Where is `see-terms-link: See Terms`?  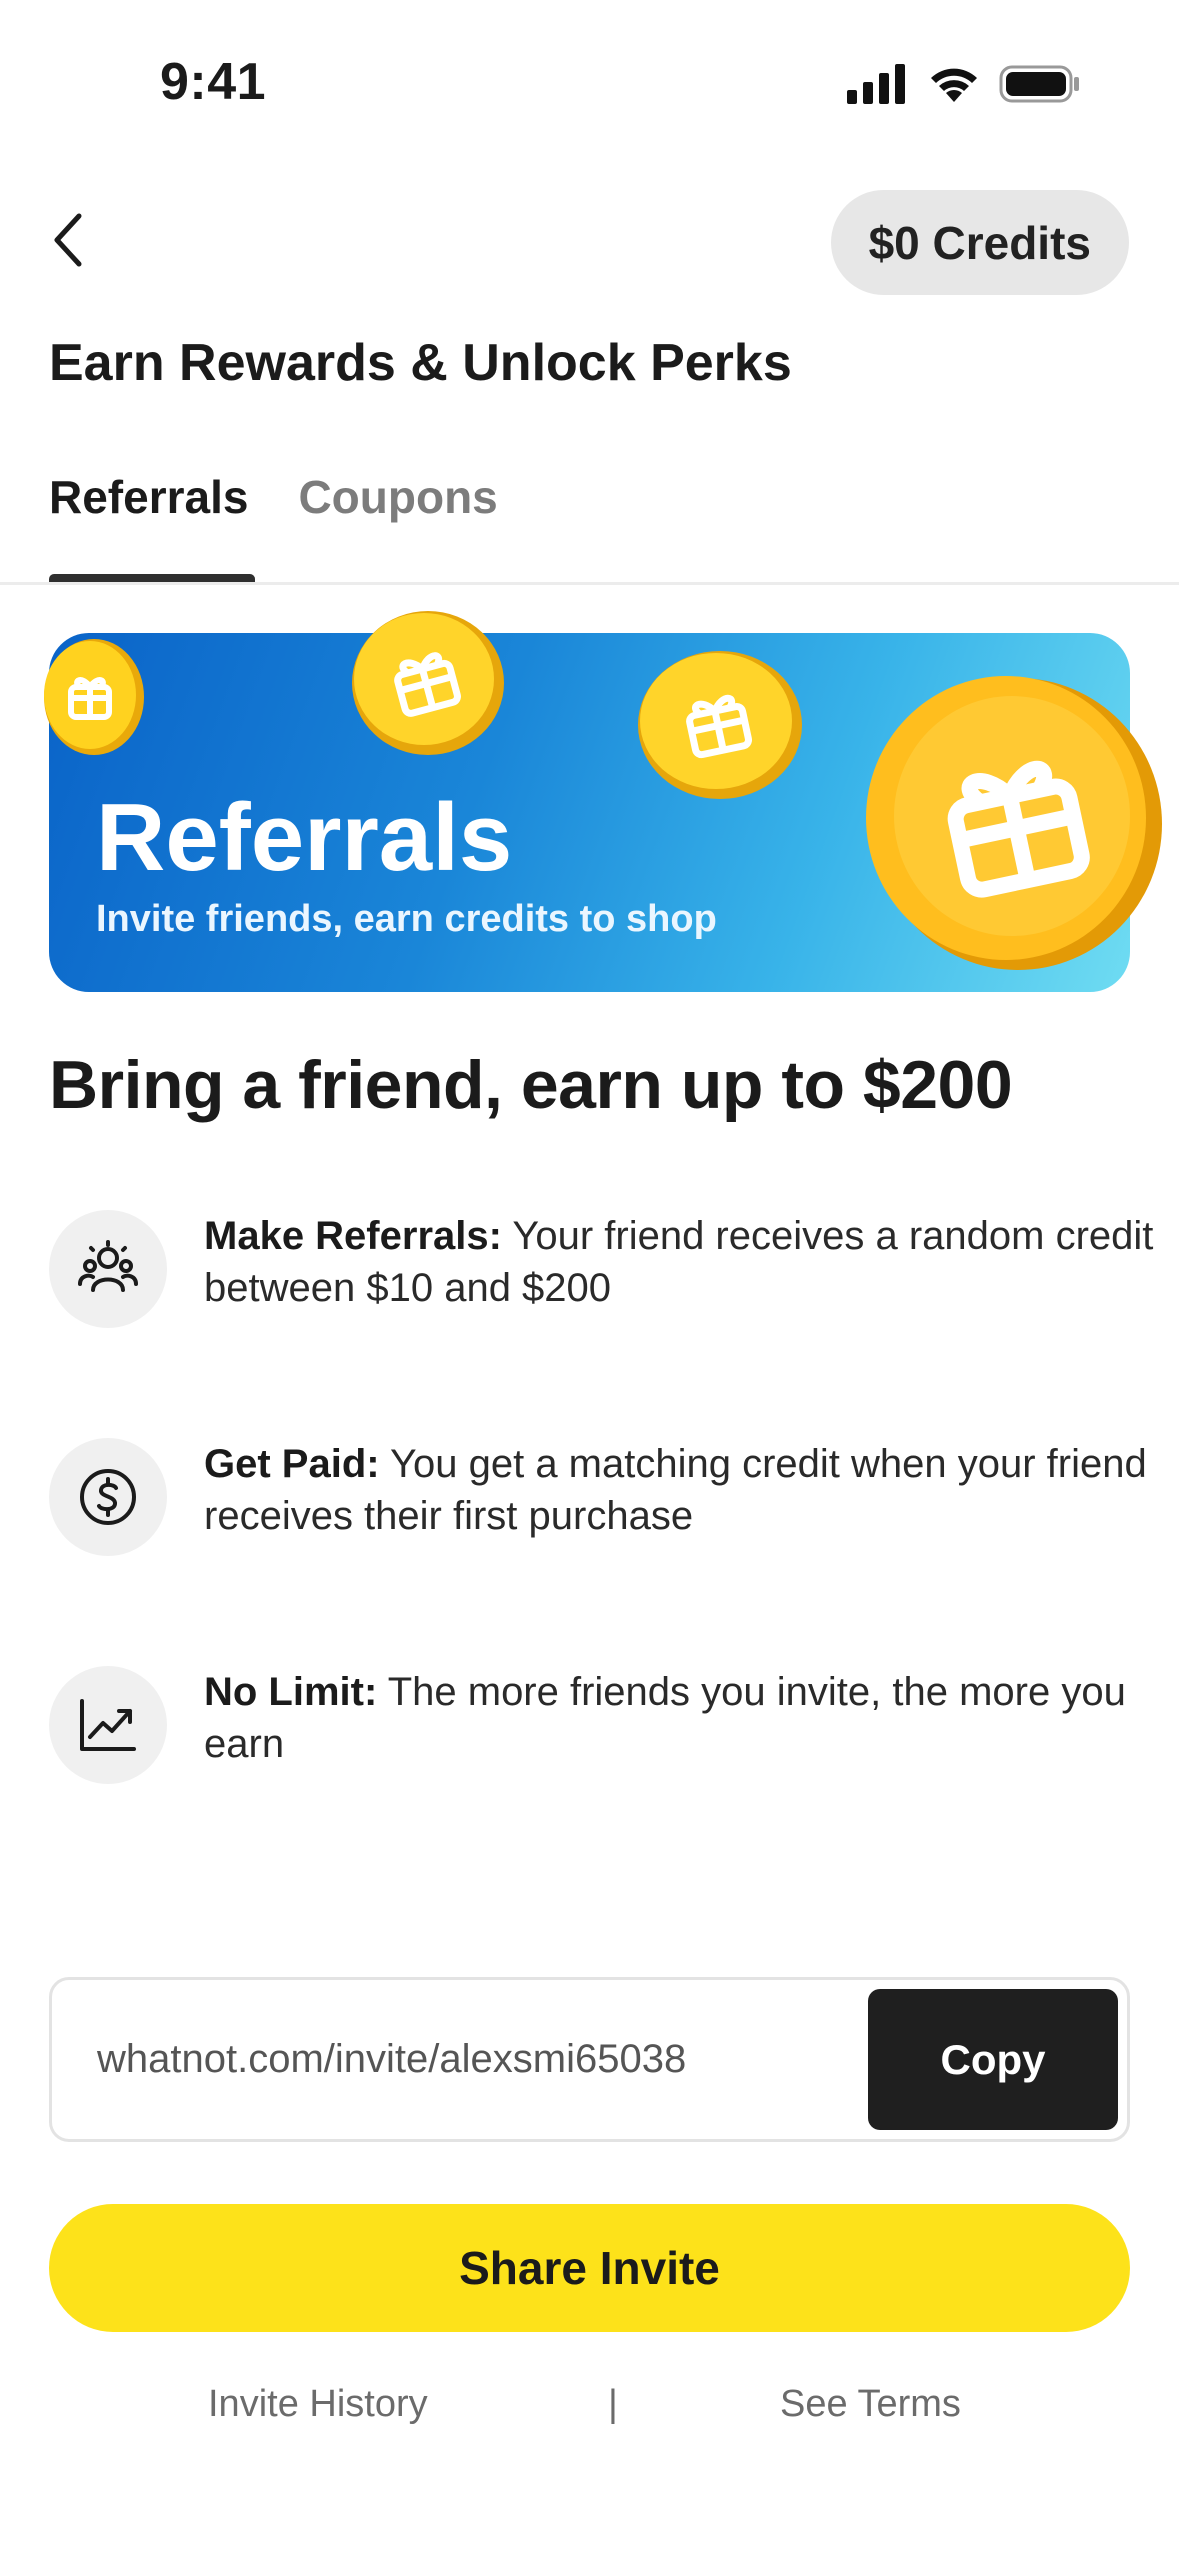 see-terms-link: See Terms is located at coordinates (870, 2404).